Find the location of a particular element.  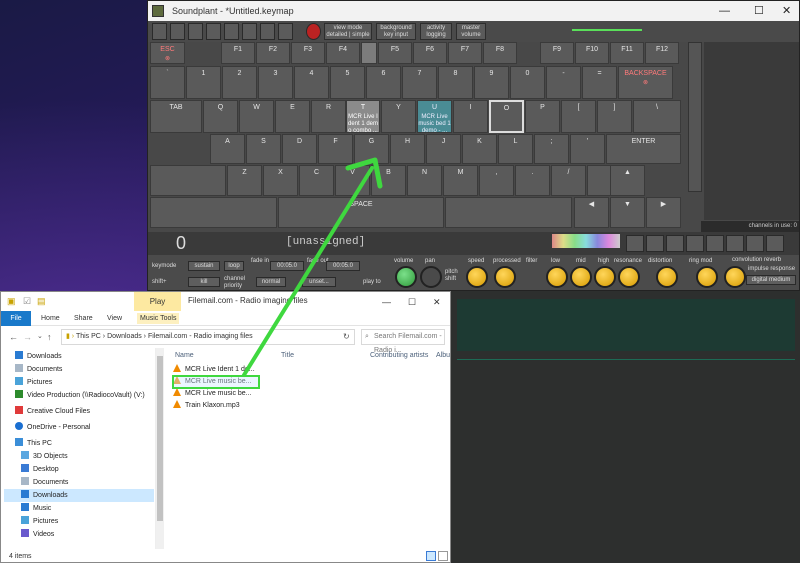

key-x: X is located at coordinates (280, 180).